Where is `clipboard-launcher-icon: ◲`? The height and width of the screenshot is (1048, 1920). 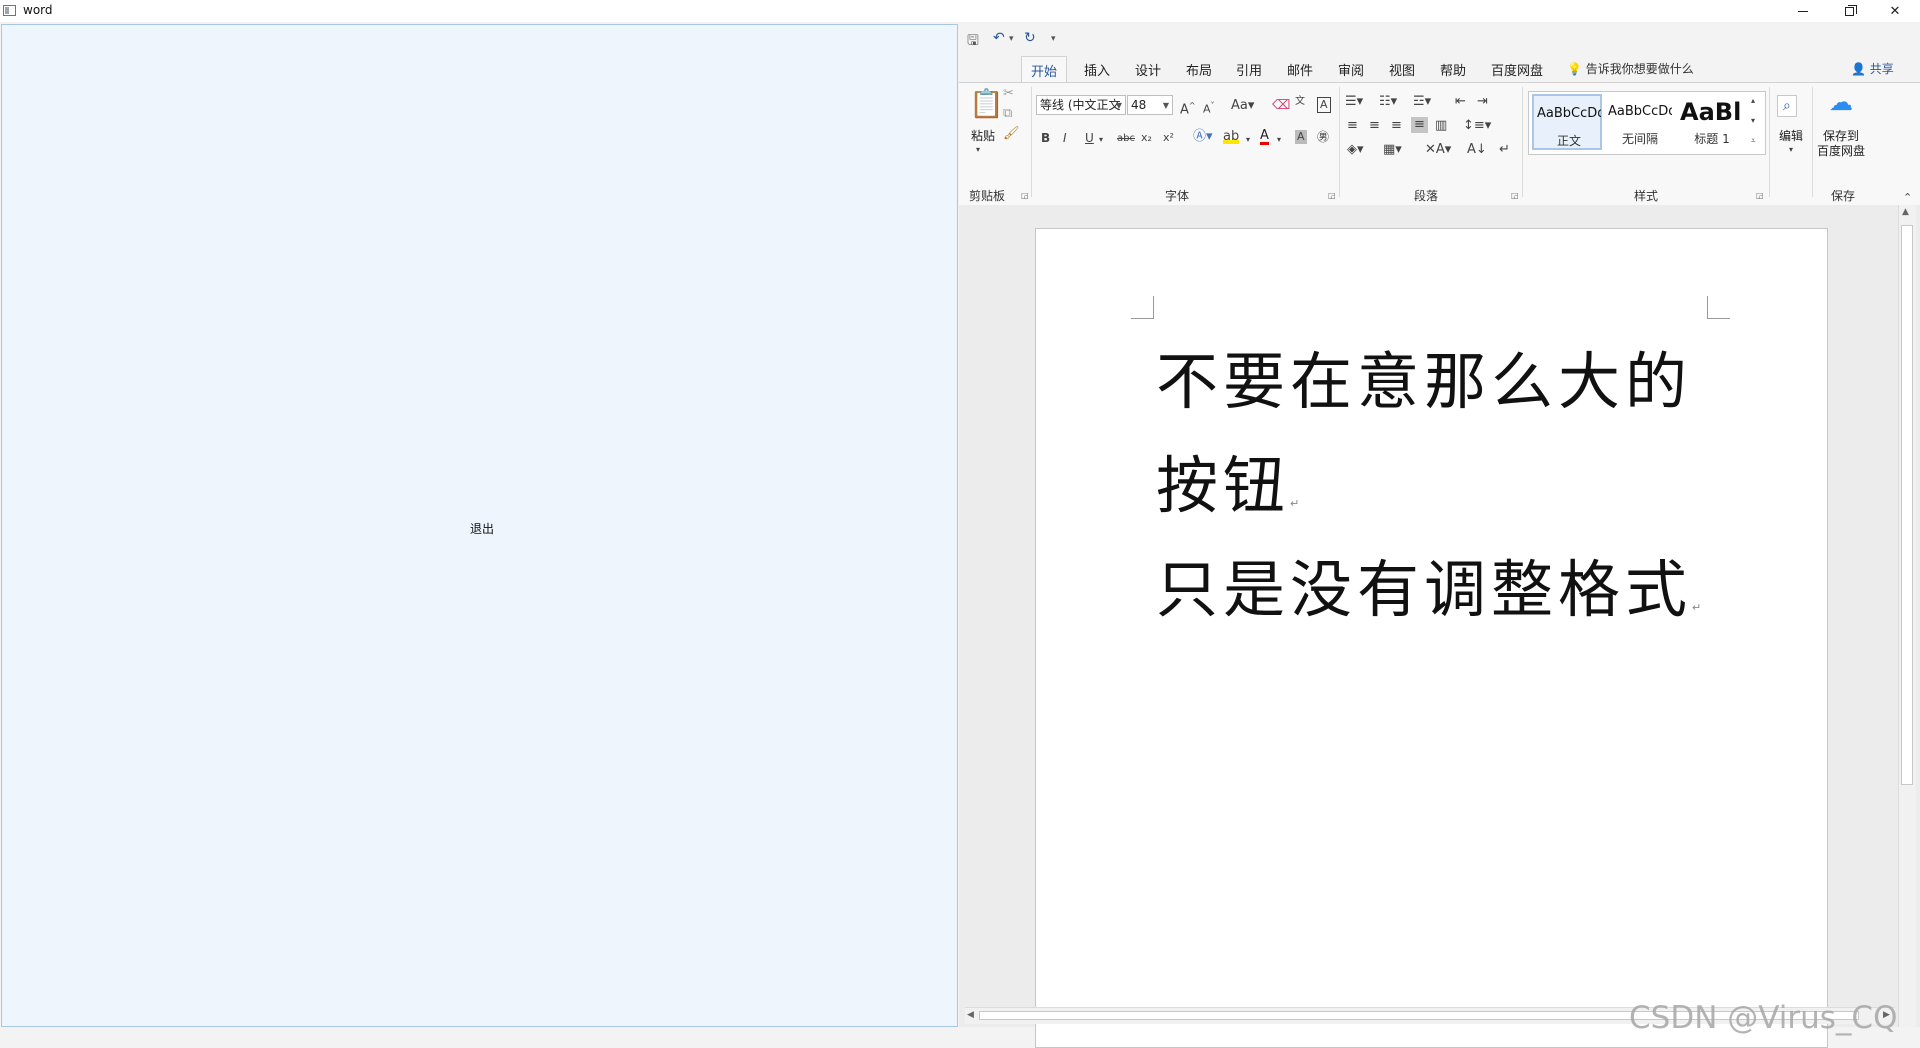 clipboard-launcher-icon: ◲ is located at coordinates (1025, 195).